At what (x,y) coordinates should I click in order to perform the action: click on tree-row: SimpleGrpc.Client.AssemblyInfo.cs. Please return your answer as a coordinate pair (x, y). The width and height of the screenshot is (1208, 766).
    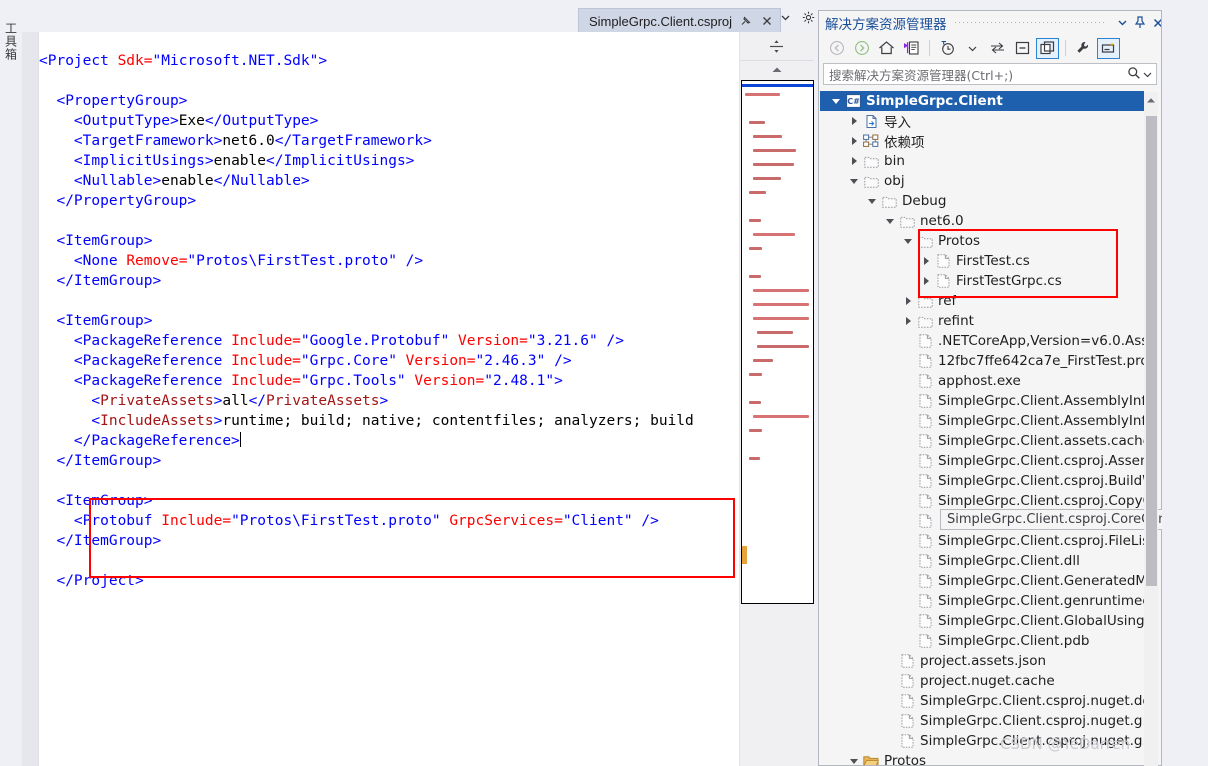
    Looking at the image, I should click on (982, 401).